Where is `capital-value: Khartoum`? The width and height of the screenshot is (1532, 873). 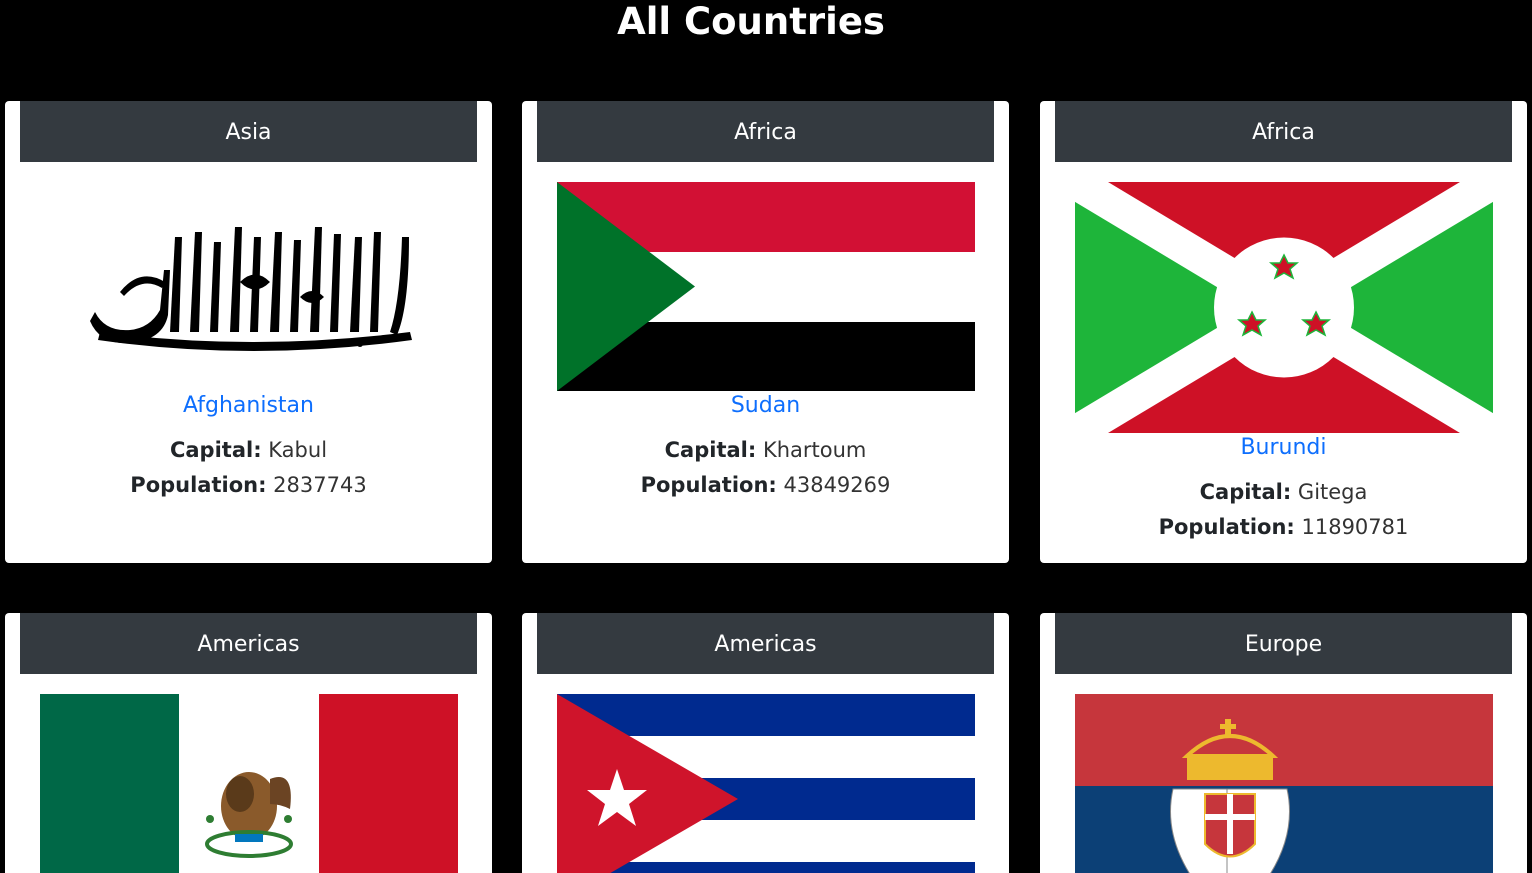 capital-value: Khartoum is located at coordinates (814, 450).